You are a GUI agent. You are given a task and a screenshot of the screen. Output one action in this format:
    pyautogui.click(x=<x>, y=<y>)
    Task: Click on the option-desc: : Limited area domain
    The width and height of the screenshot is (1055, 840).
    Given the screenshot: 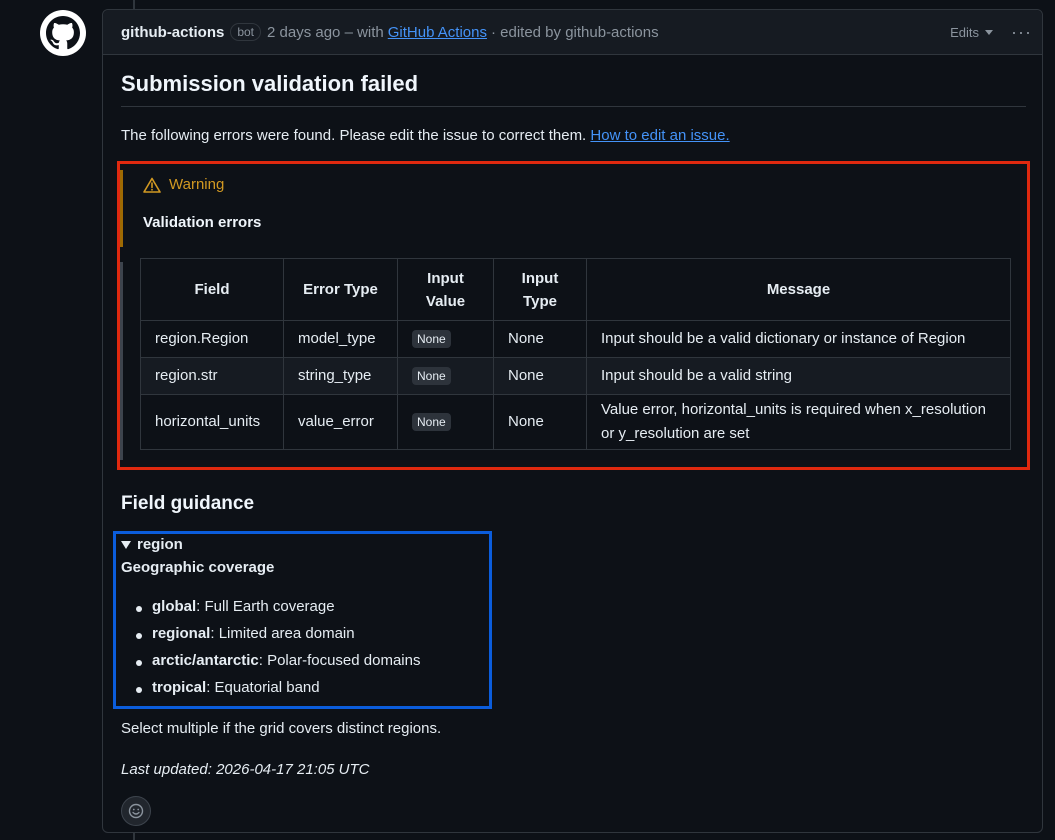 What is the action you would take?
    pyautogui.click(x=282, y=633)
    